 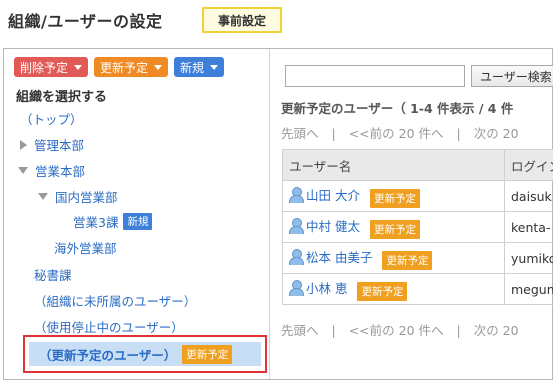 I want to click on user-link: 松本 由美子, so click(x=330, y=256).